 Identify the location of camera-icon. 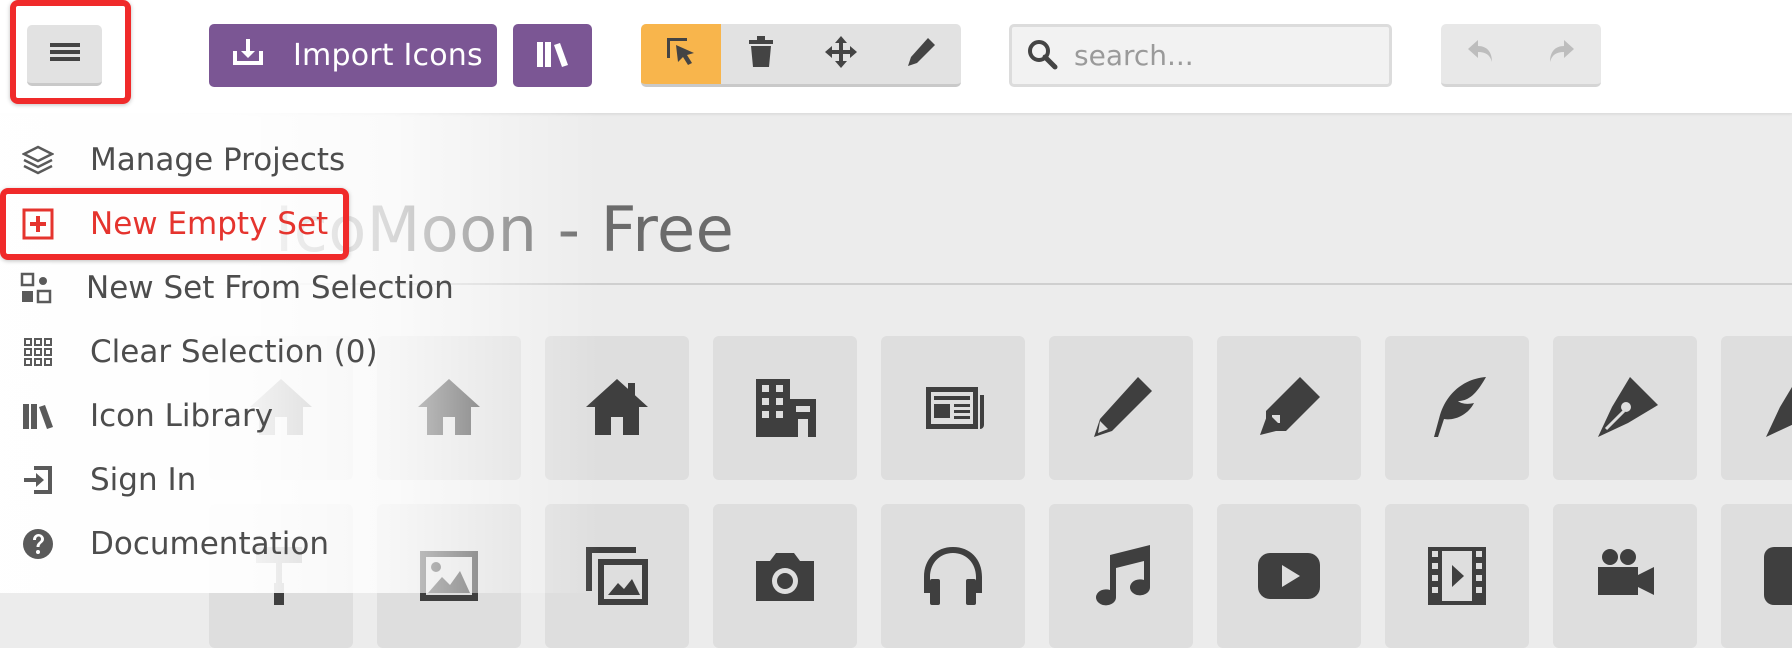
(785, 577).